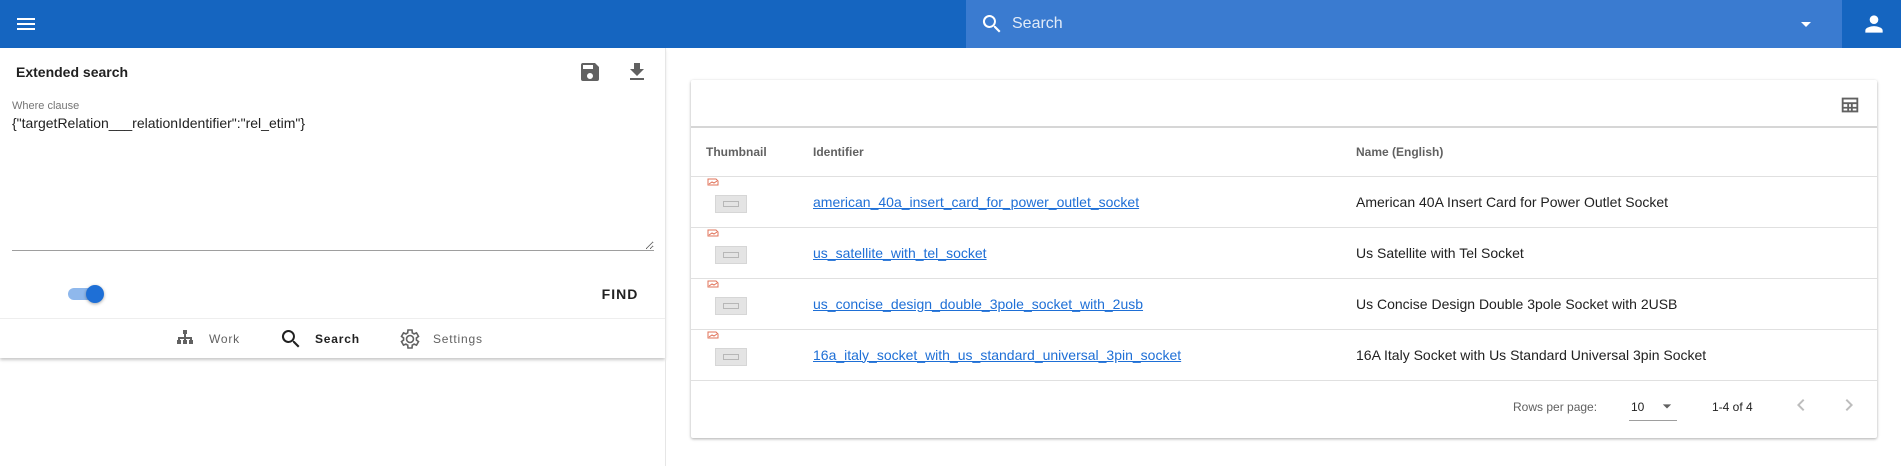  What do you see at coordinates (1849, 405) in the screenshot?
I see `chevron-right-icon` at bounding box center [1849, 405].